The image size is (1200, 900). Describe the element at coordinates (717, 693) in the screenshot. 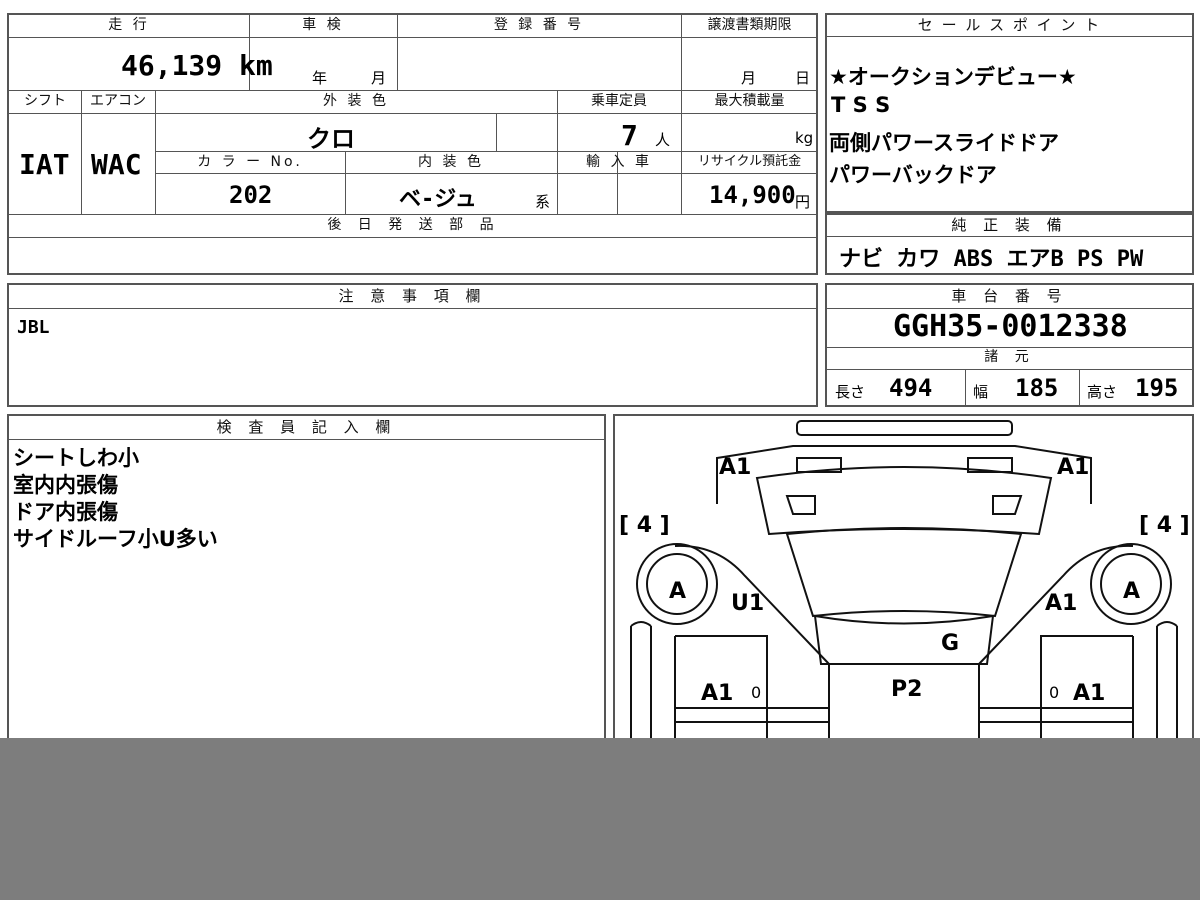

I see `mark-a1-door-left: A1` at that location.